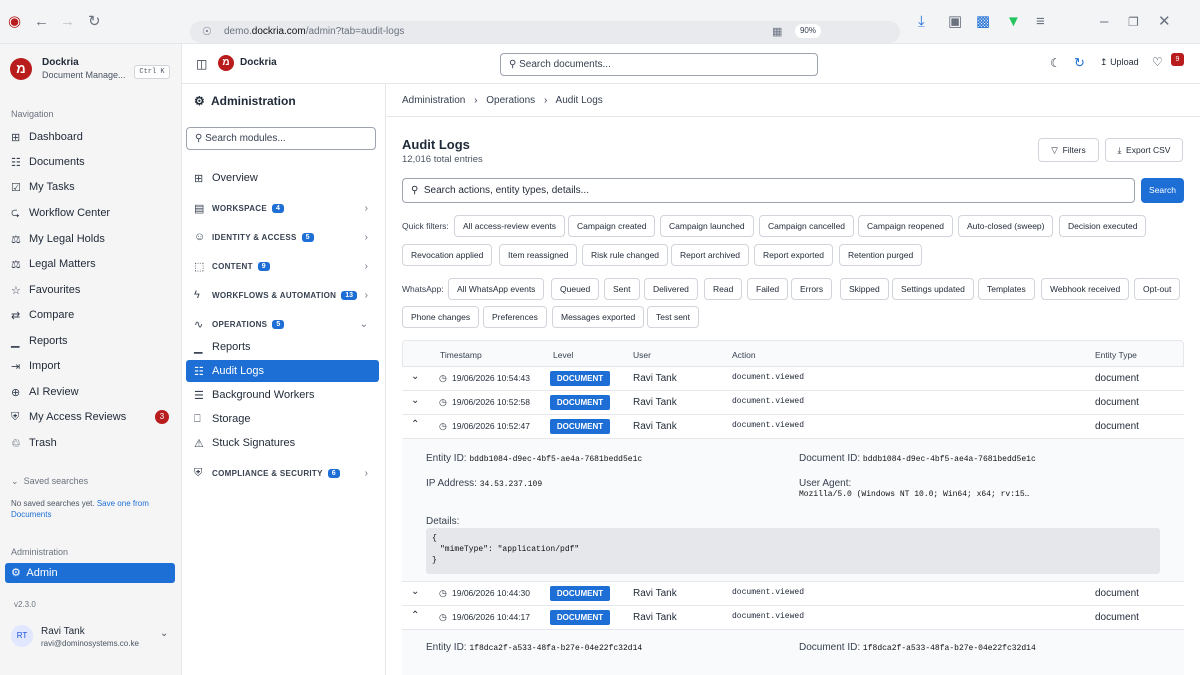 The height and width of the screenshot is (675, 1200). I want to click on whatsapp-filter-chip: Messages exported, so click(598, 317).